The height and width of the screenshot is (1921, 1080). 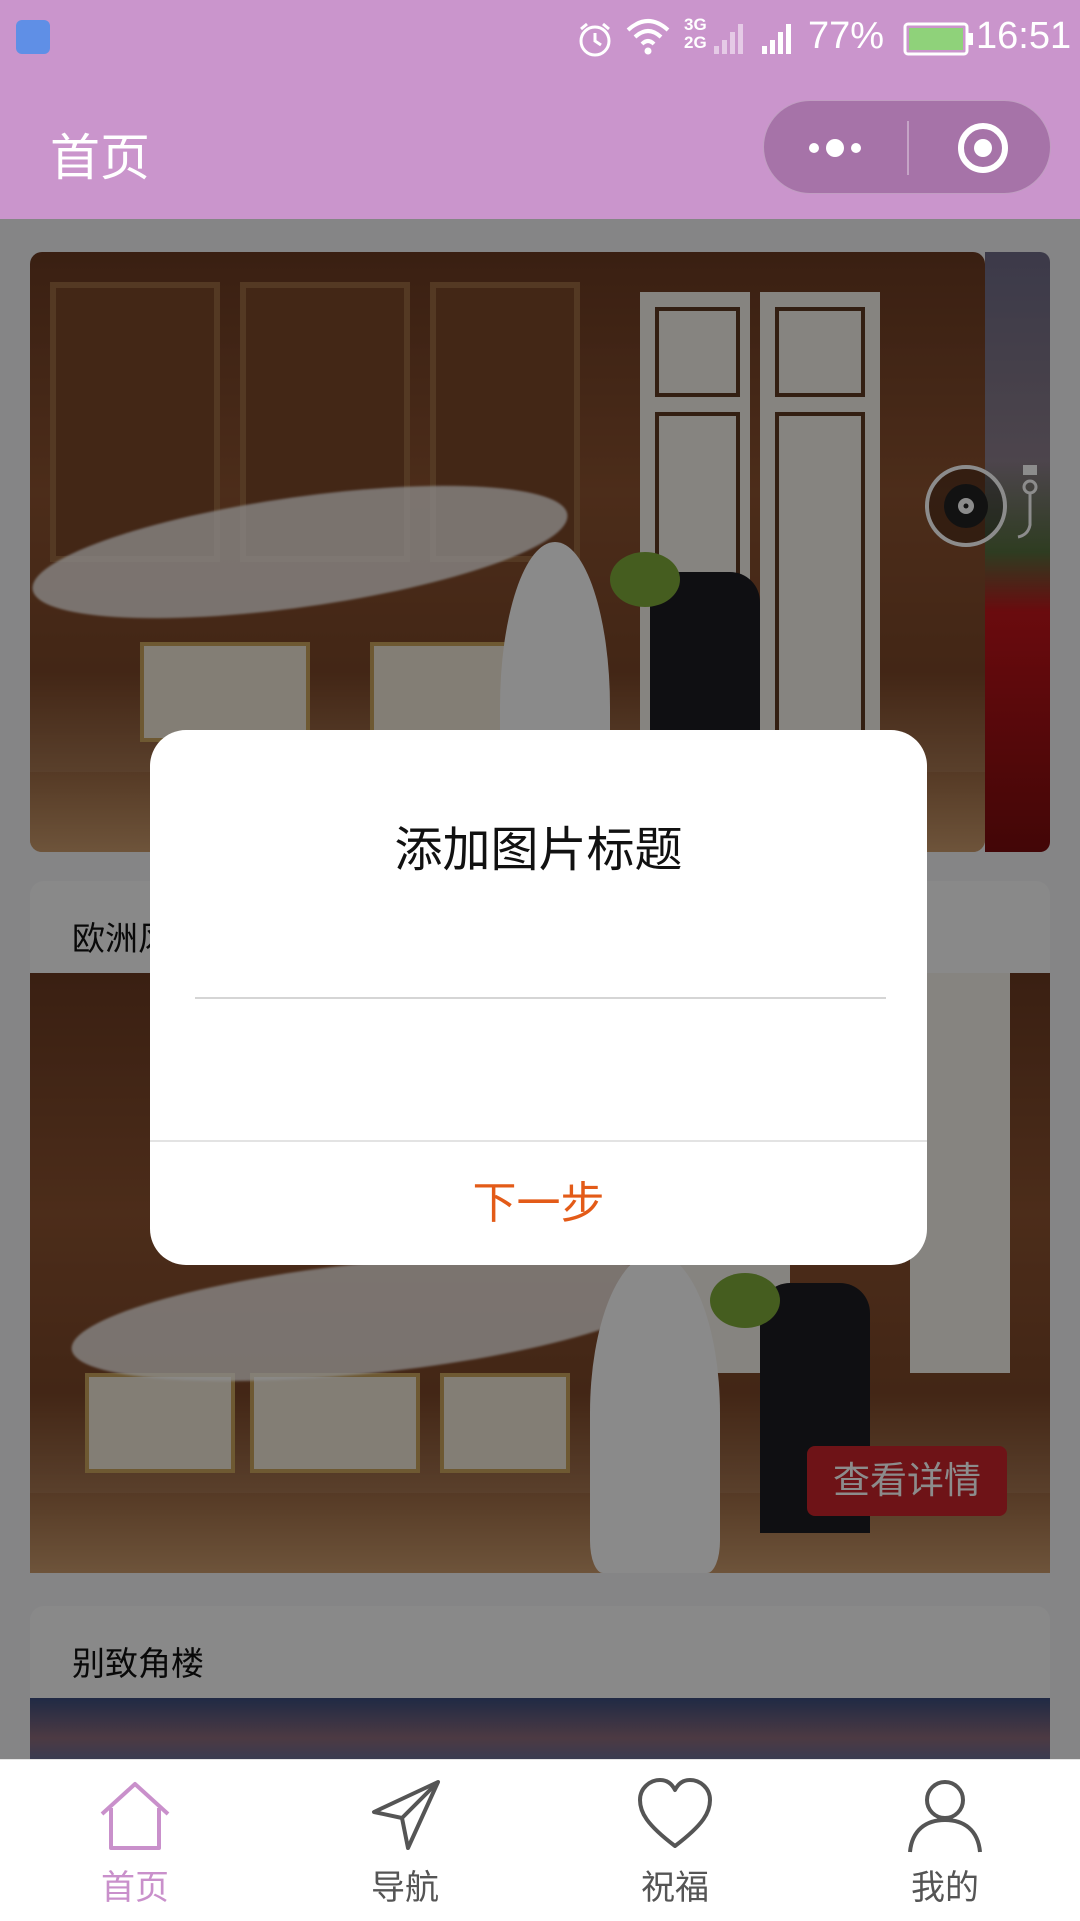 I want to click on heart-icon, so click(x=675, y=1813).